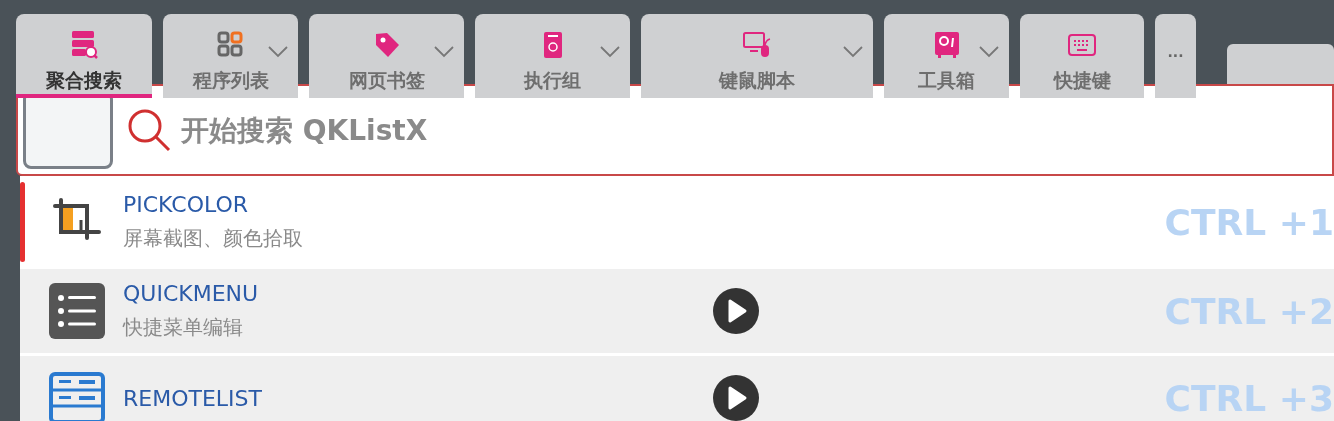 The width and height of the screenshot is (1334, 421). What do you see at coordinates (183, 327) in the screenshot?
I see `result-subtitle: 快捷菜单编辑` at bounding box center [183, 327].